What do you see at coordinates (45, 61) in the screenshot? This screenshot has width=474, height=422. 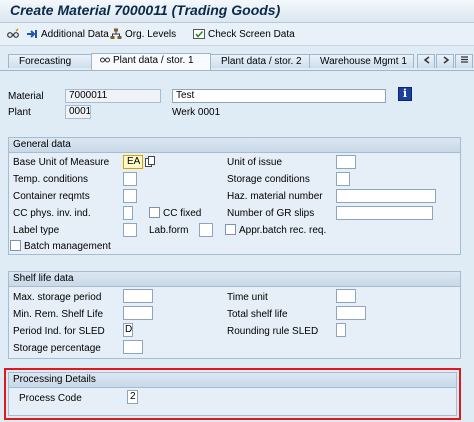 I see `tab-forecasting-label: Forecasting` at bounding box center [45, 61].